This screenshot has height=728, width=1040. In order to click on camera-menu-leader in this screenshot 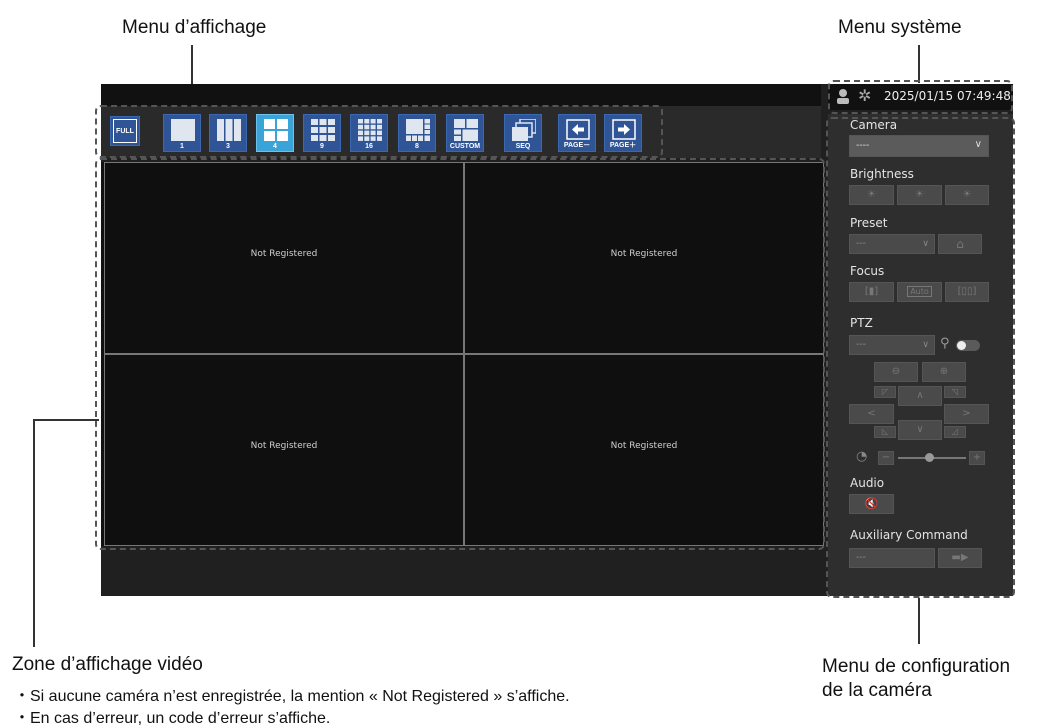, I will do `click(919, 621)`.